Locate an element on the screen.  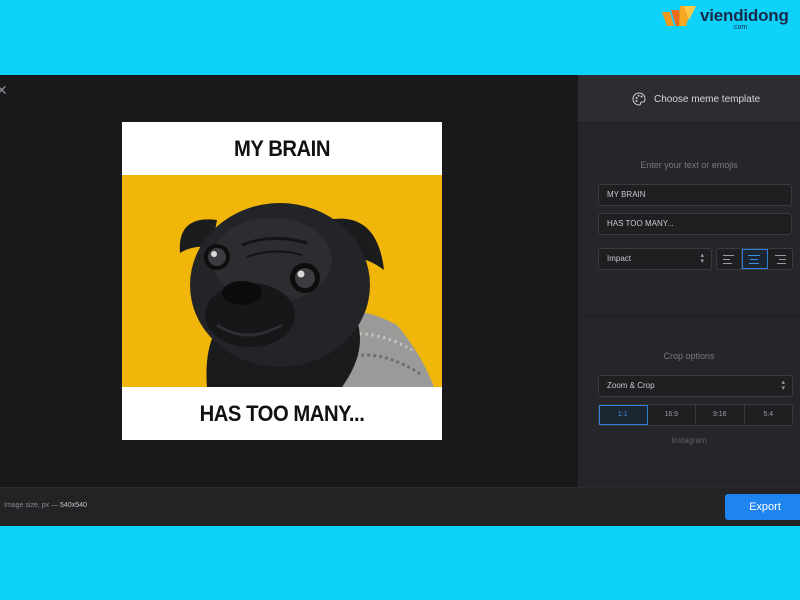
export-button: Export is located at coordinates (762, 507).